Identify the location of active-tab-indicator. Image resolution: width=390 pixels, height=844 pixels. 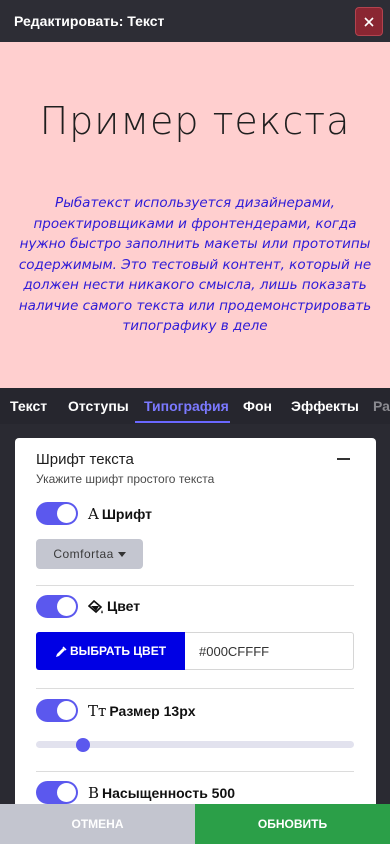
(182, 422).